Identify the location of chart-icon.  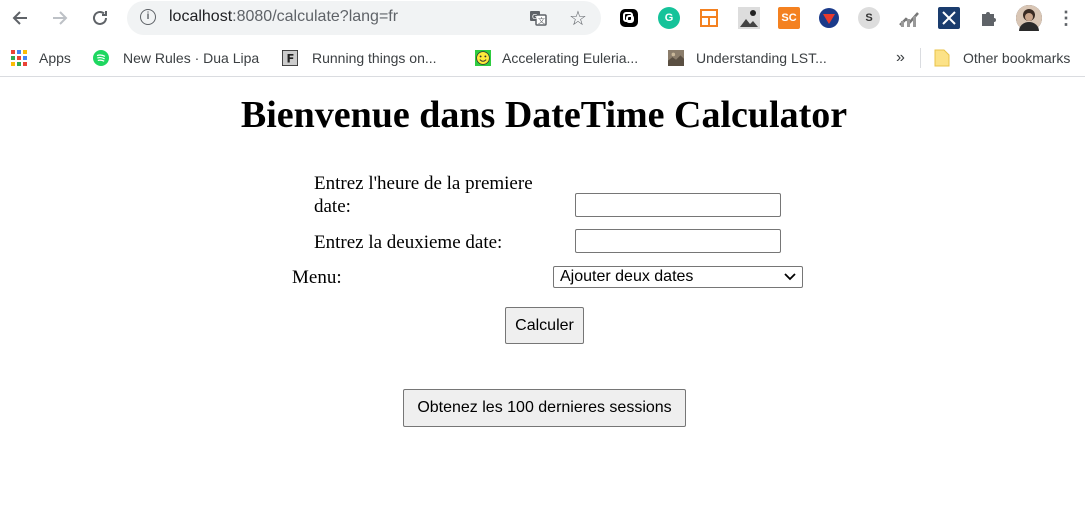
(909, 18).